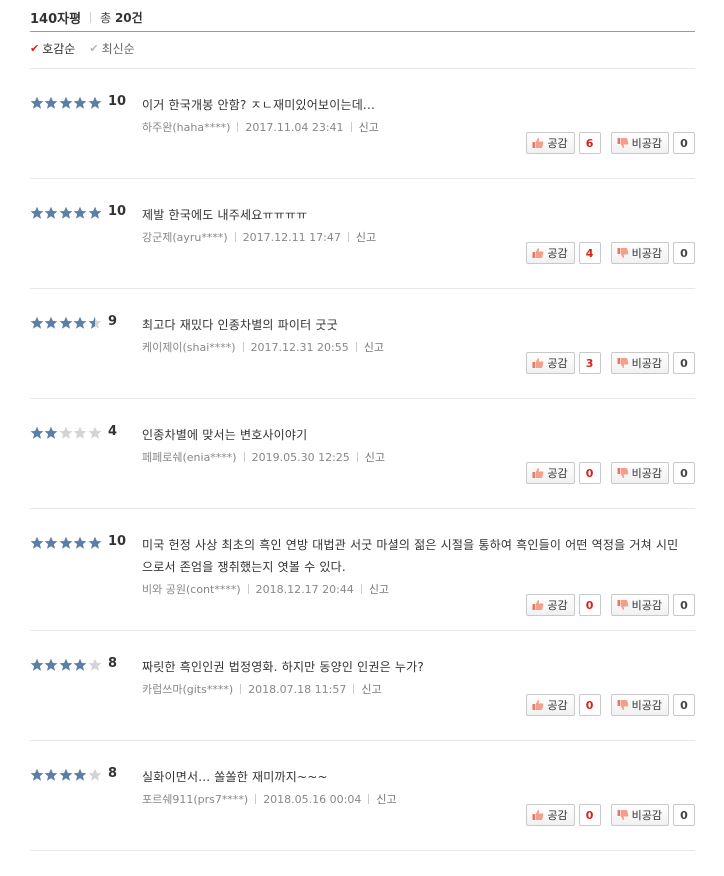 The height and width of the screenshot is (876, 724). What do you see at coordinates (225, 215) in the screenshot?
I see `review-text: 제발 한국에도 내주세요ㅠㅠㅠㅠ` at bounding box center [225, 215].